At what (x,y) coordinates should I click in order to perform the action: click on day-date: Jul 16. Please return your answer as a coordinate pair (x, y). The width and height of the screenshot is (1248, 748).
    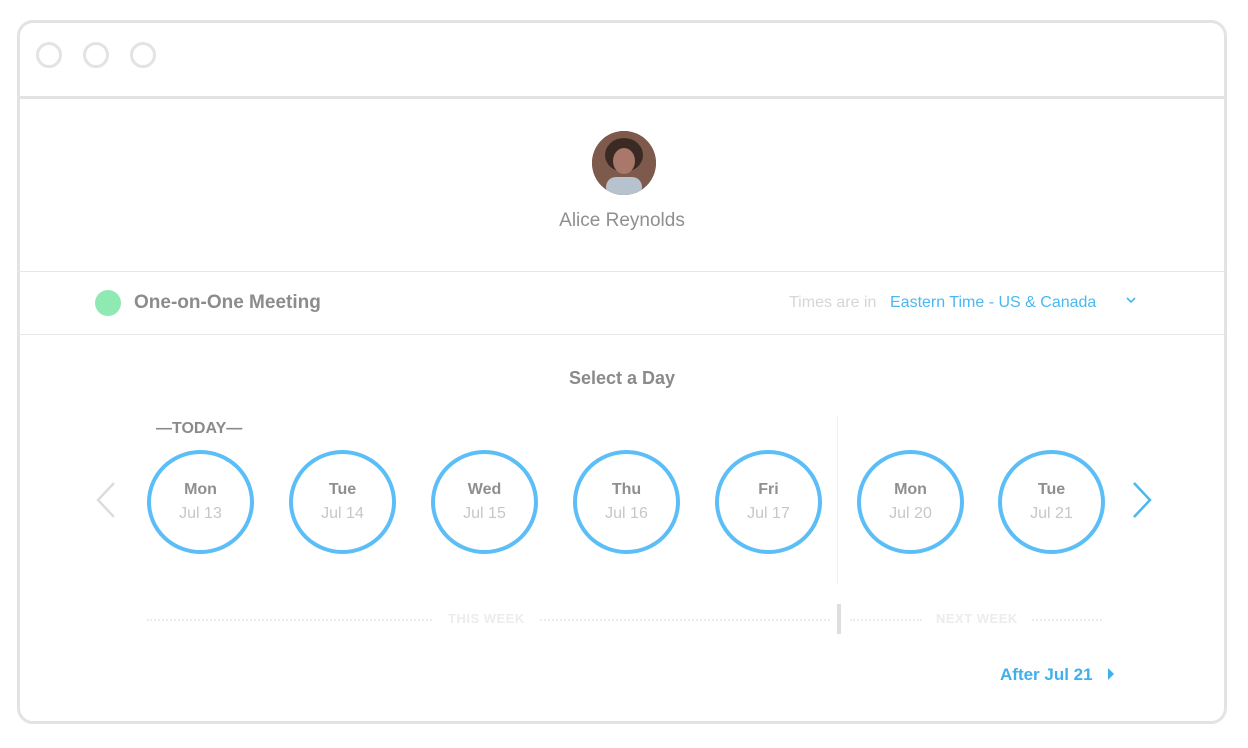
    Looking at the image, I should click on (626, 513).